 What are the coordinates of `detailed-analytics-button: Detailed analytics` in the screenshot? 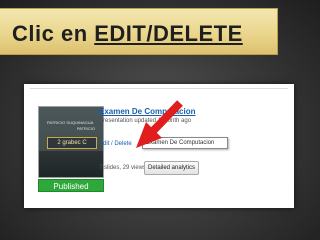 It's located at (171, 168).